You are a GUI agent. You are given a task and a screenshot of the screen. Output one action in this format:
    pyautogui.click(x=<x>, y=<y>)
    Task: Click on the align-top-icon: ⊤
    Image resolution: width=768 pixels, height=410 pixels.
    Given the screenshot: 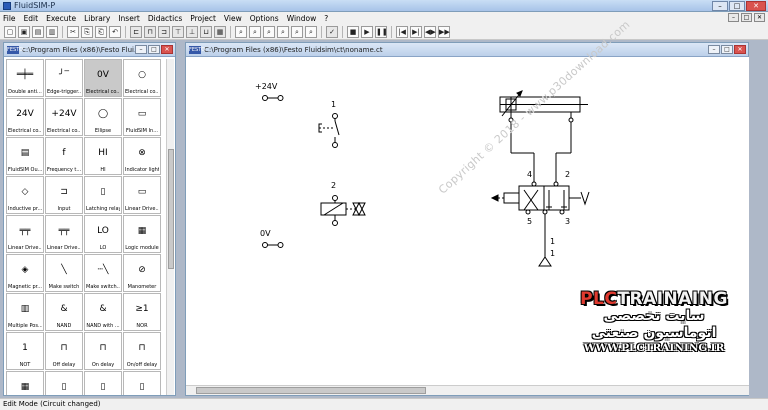 What is the action you would take?
    pyautogui.click(x=178, y=31)
    